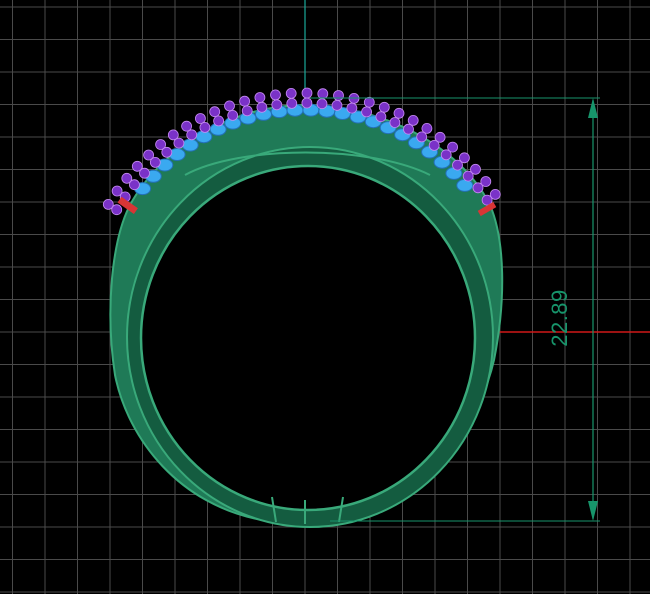 The image size is (650, 594). I want to click on dimension-value: 22.89, so click(559, 318).